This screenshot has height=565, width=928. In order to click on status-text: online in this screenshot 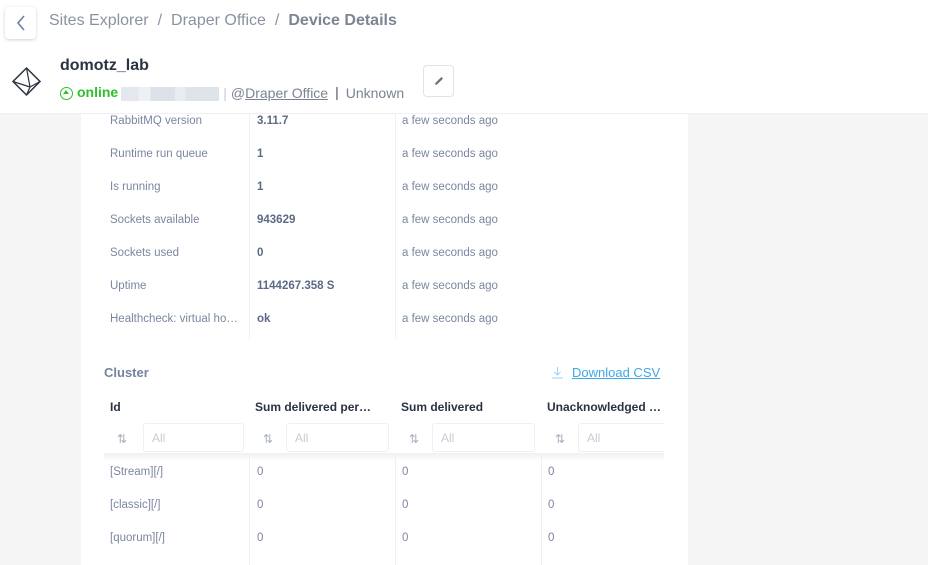, I will do `click(98, 92)`.